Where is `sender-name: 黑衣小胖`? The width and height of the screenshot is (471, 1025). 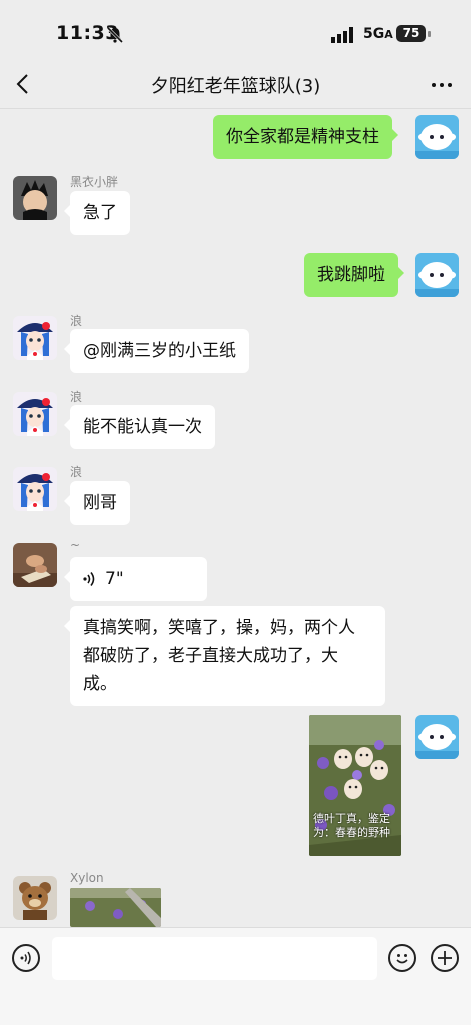
sender-name: 黑衣小胖 is located at coordinates (94, 182).